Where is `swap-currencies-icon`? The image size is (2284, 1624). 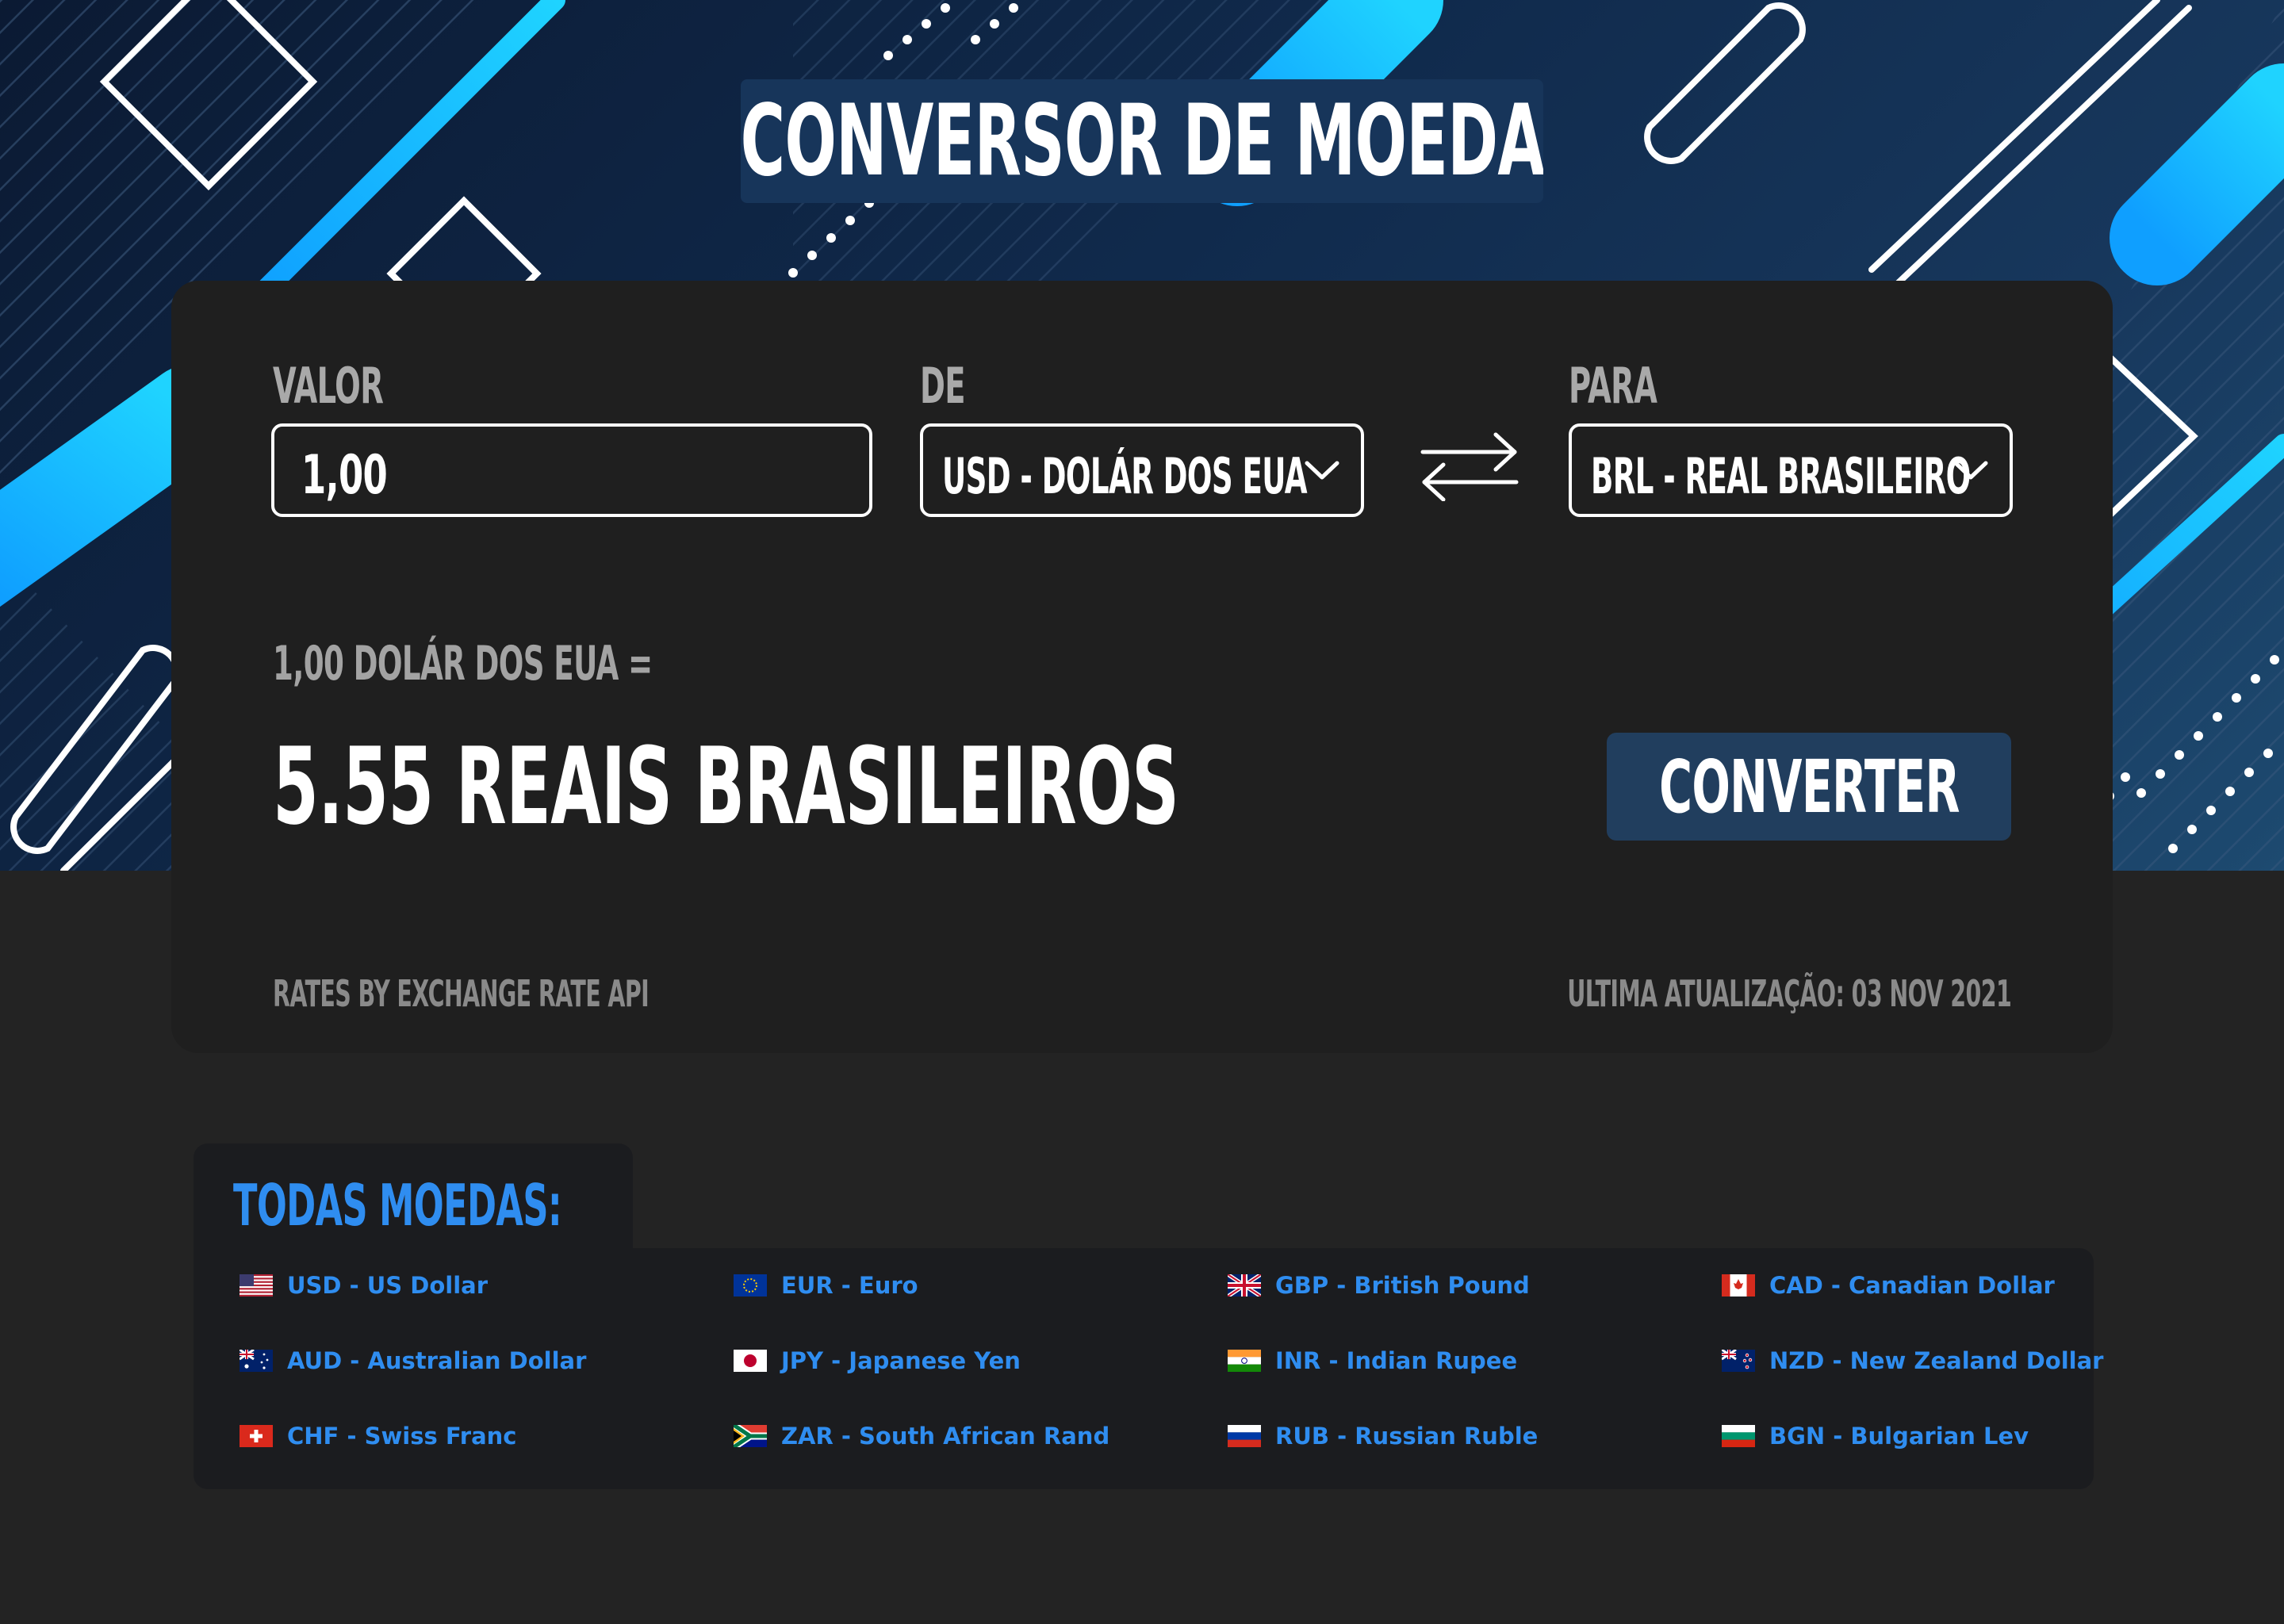 swap-currencies-icon is located at coordinates (1469, 465).